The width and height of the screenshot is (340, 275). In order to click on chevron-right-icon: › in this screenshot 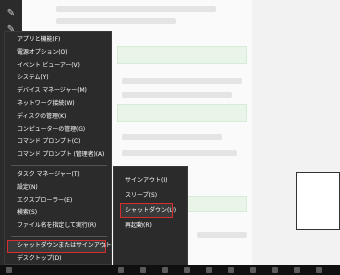, I will do `click(104, 245)`.